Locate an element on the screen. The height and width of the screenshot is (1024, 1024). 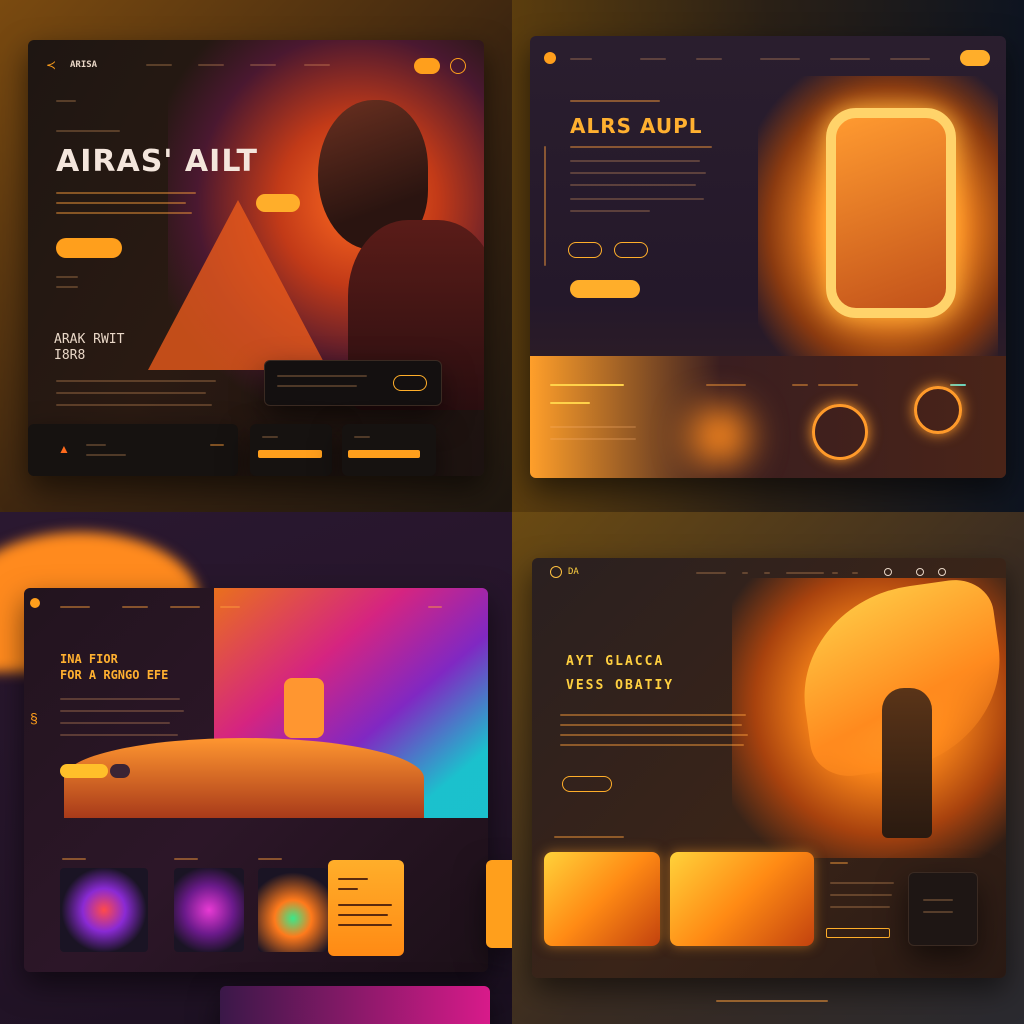
bottom-section is located at coordinates (768, 417).